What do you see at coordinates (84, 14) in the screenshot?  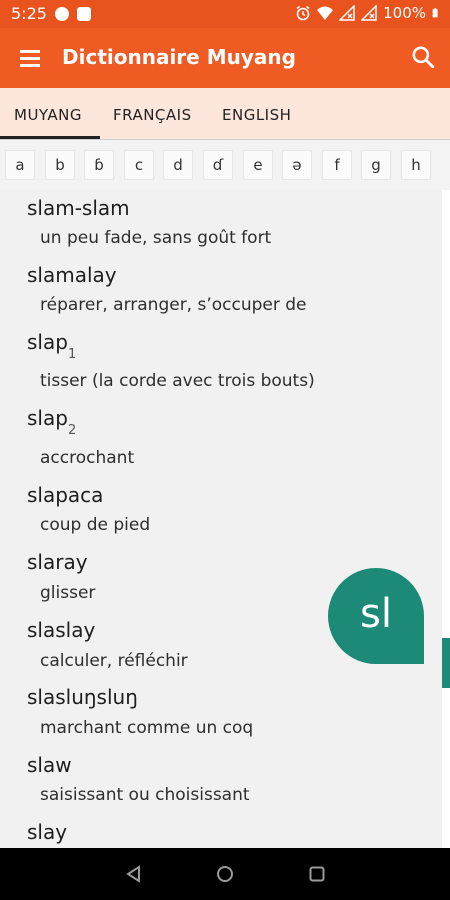 I see `notification-square-icon` at bounding box center [84, 14].